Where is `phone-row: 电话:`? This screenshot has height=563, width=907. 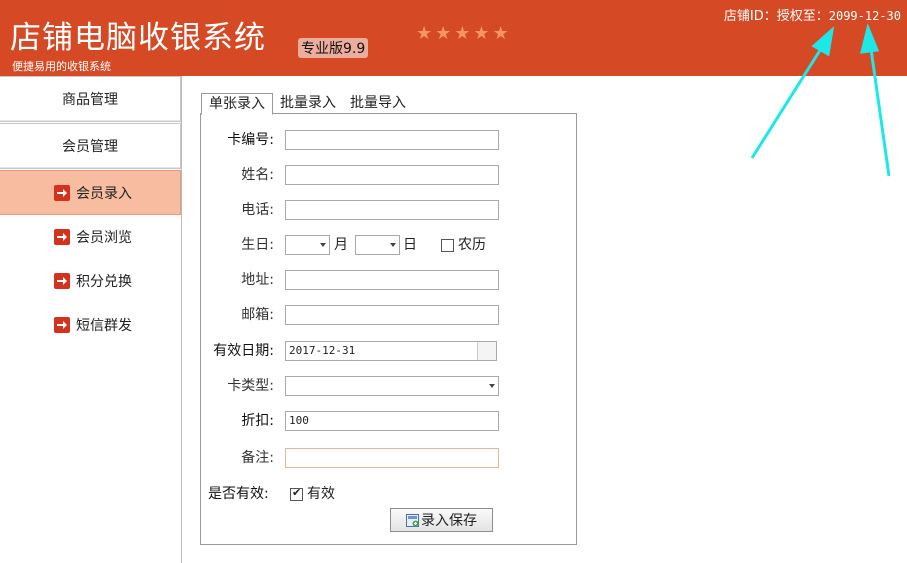
phone-row: 电话: is located at coordinates (388, 210).